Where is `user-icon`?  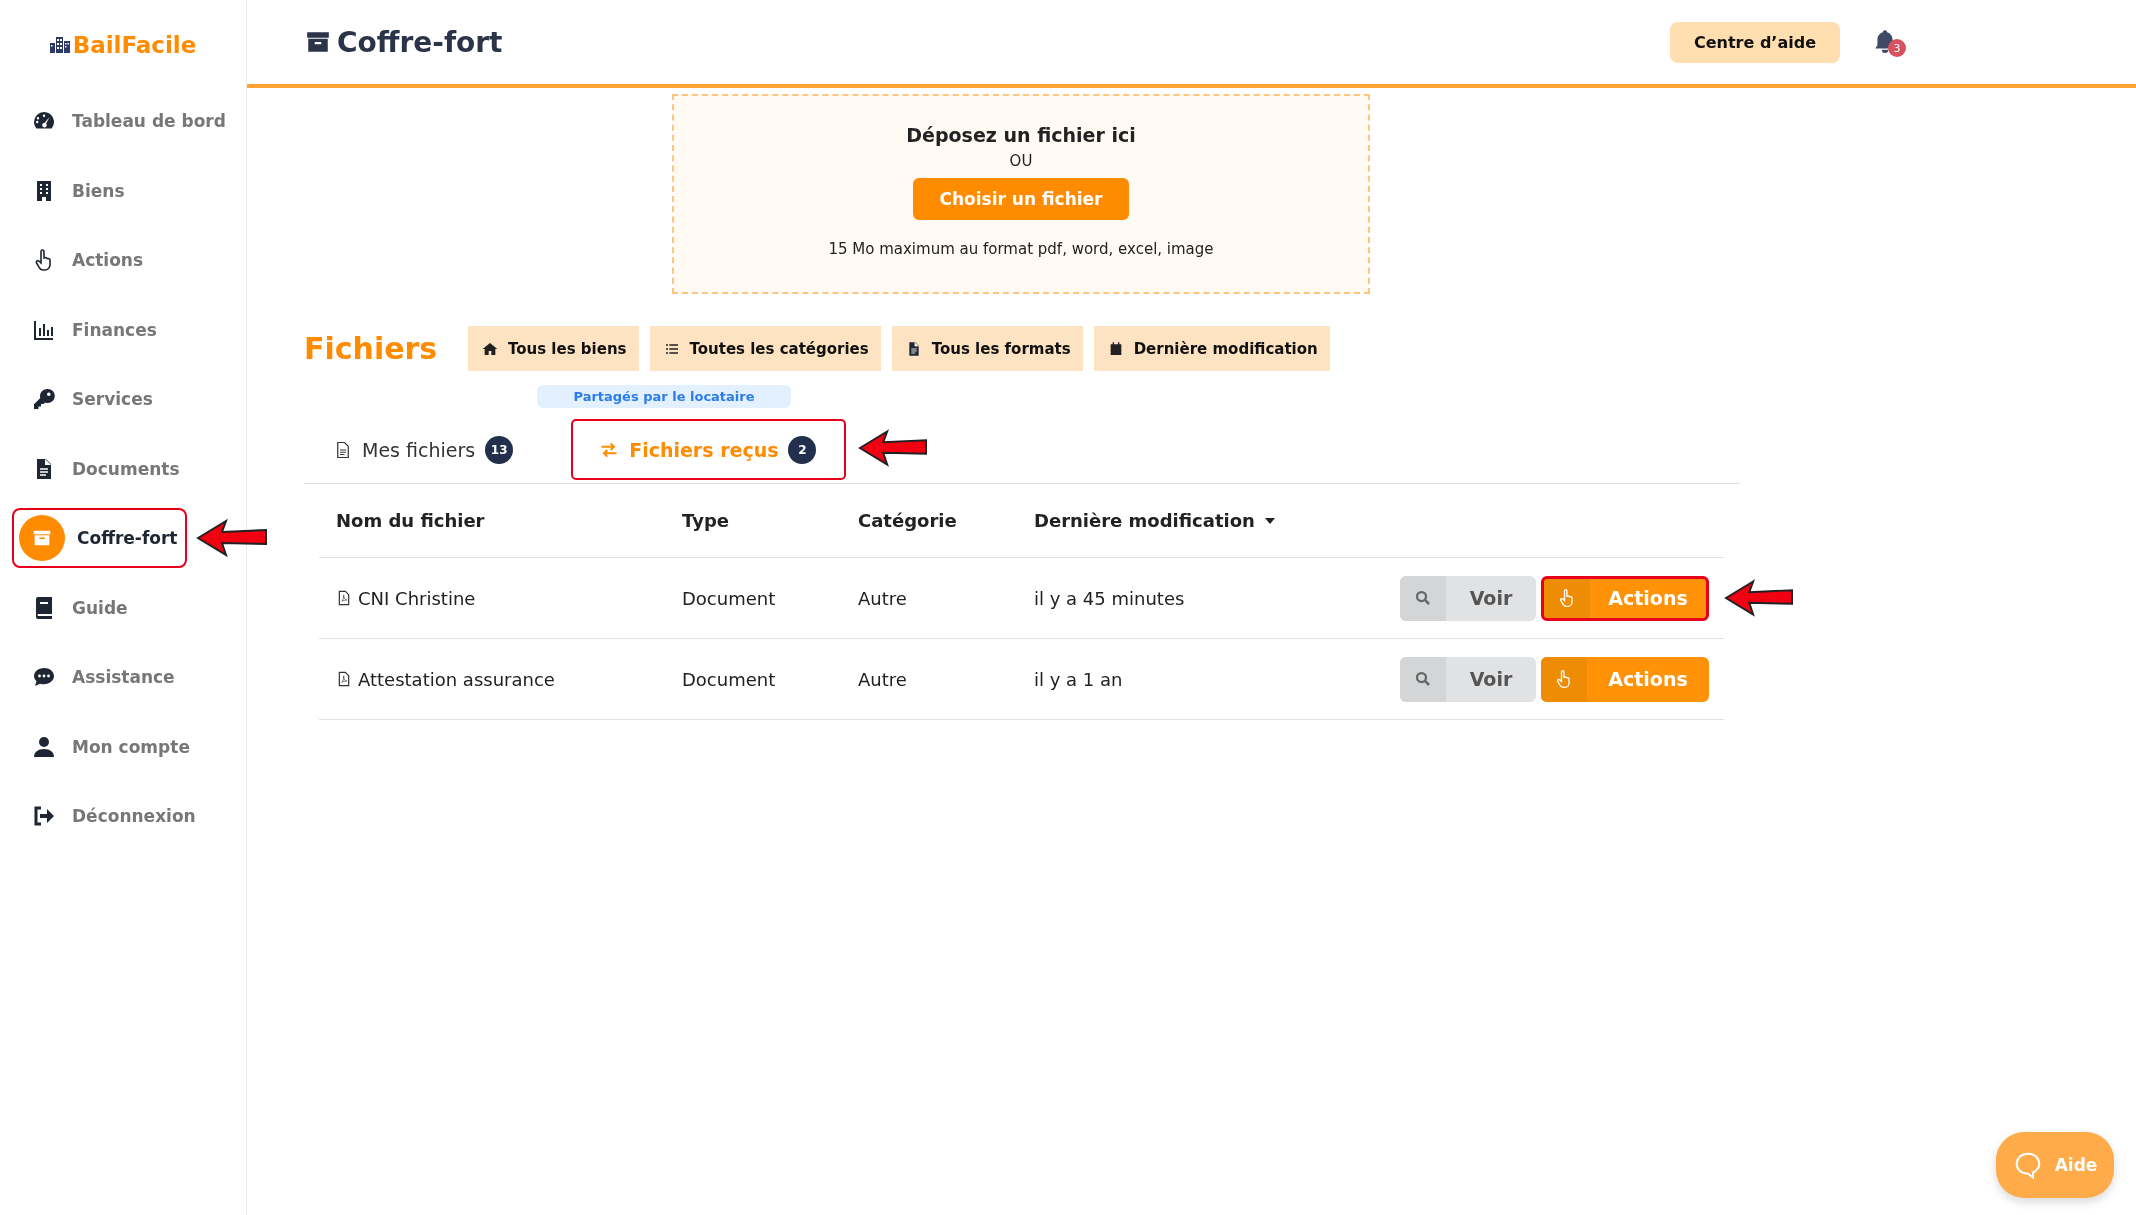 user-icon is located at coordinates (44, 746).